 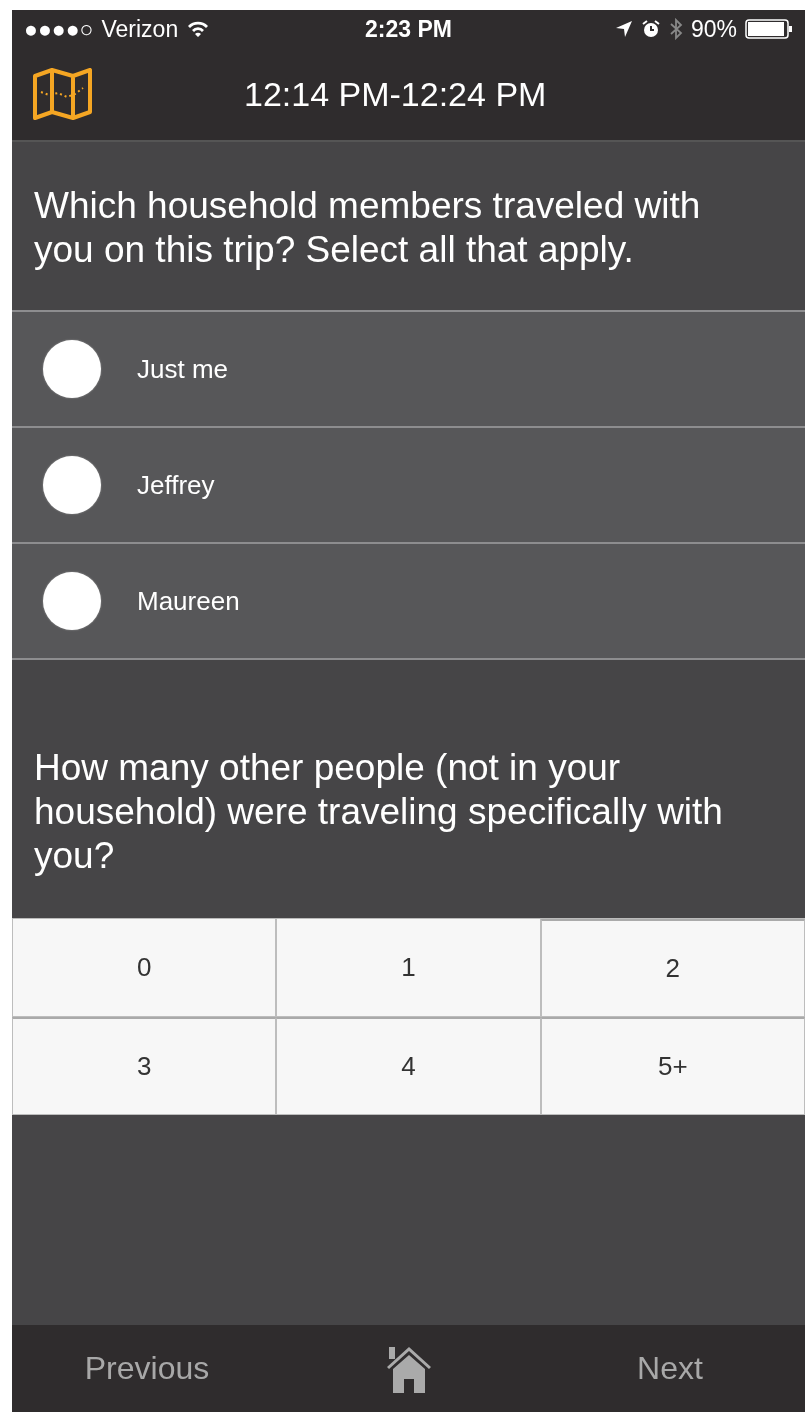 I want to click on alarm-clock-icon, so click(x=650, y=29).